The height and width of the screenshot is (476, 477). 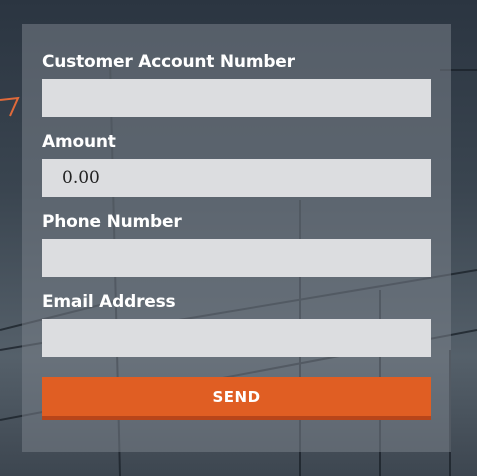 What do you see at coordinates (236, 398) in the screenshot?
I see `send-button: SEND` at bounding box center [236, 398].